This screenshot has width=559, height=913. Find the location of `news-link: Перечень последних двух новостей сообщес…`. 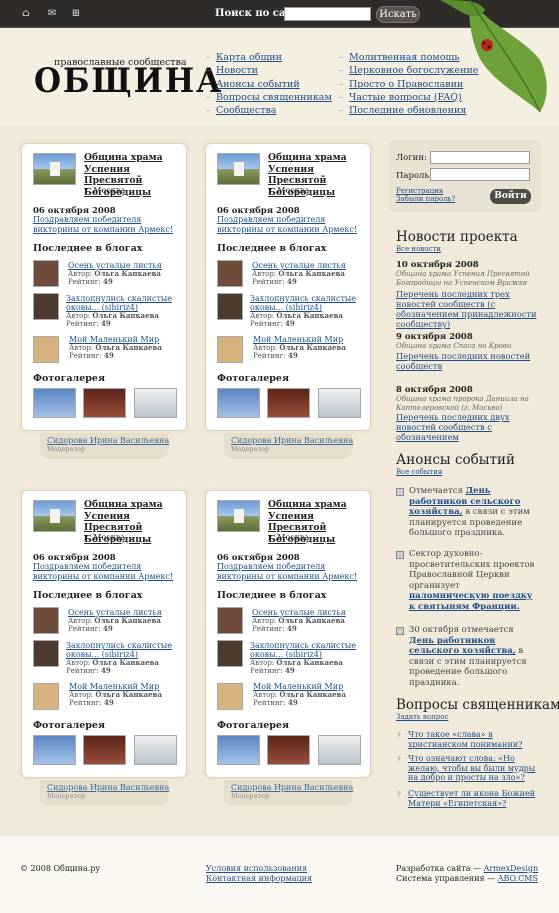

news-link: Перечень последних двух новостей сообщес… is located at coordinates (471, 427).